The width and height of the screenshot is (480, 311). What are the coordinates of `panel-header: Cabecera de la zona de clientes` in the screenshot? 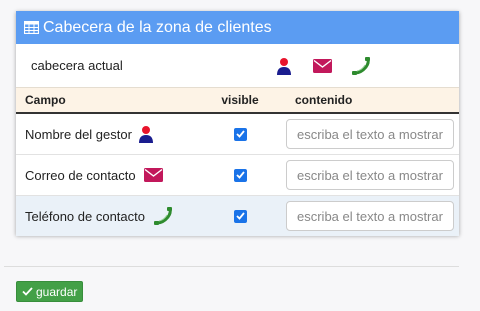 It's located at (237, 27).